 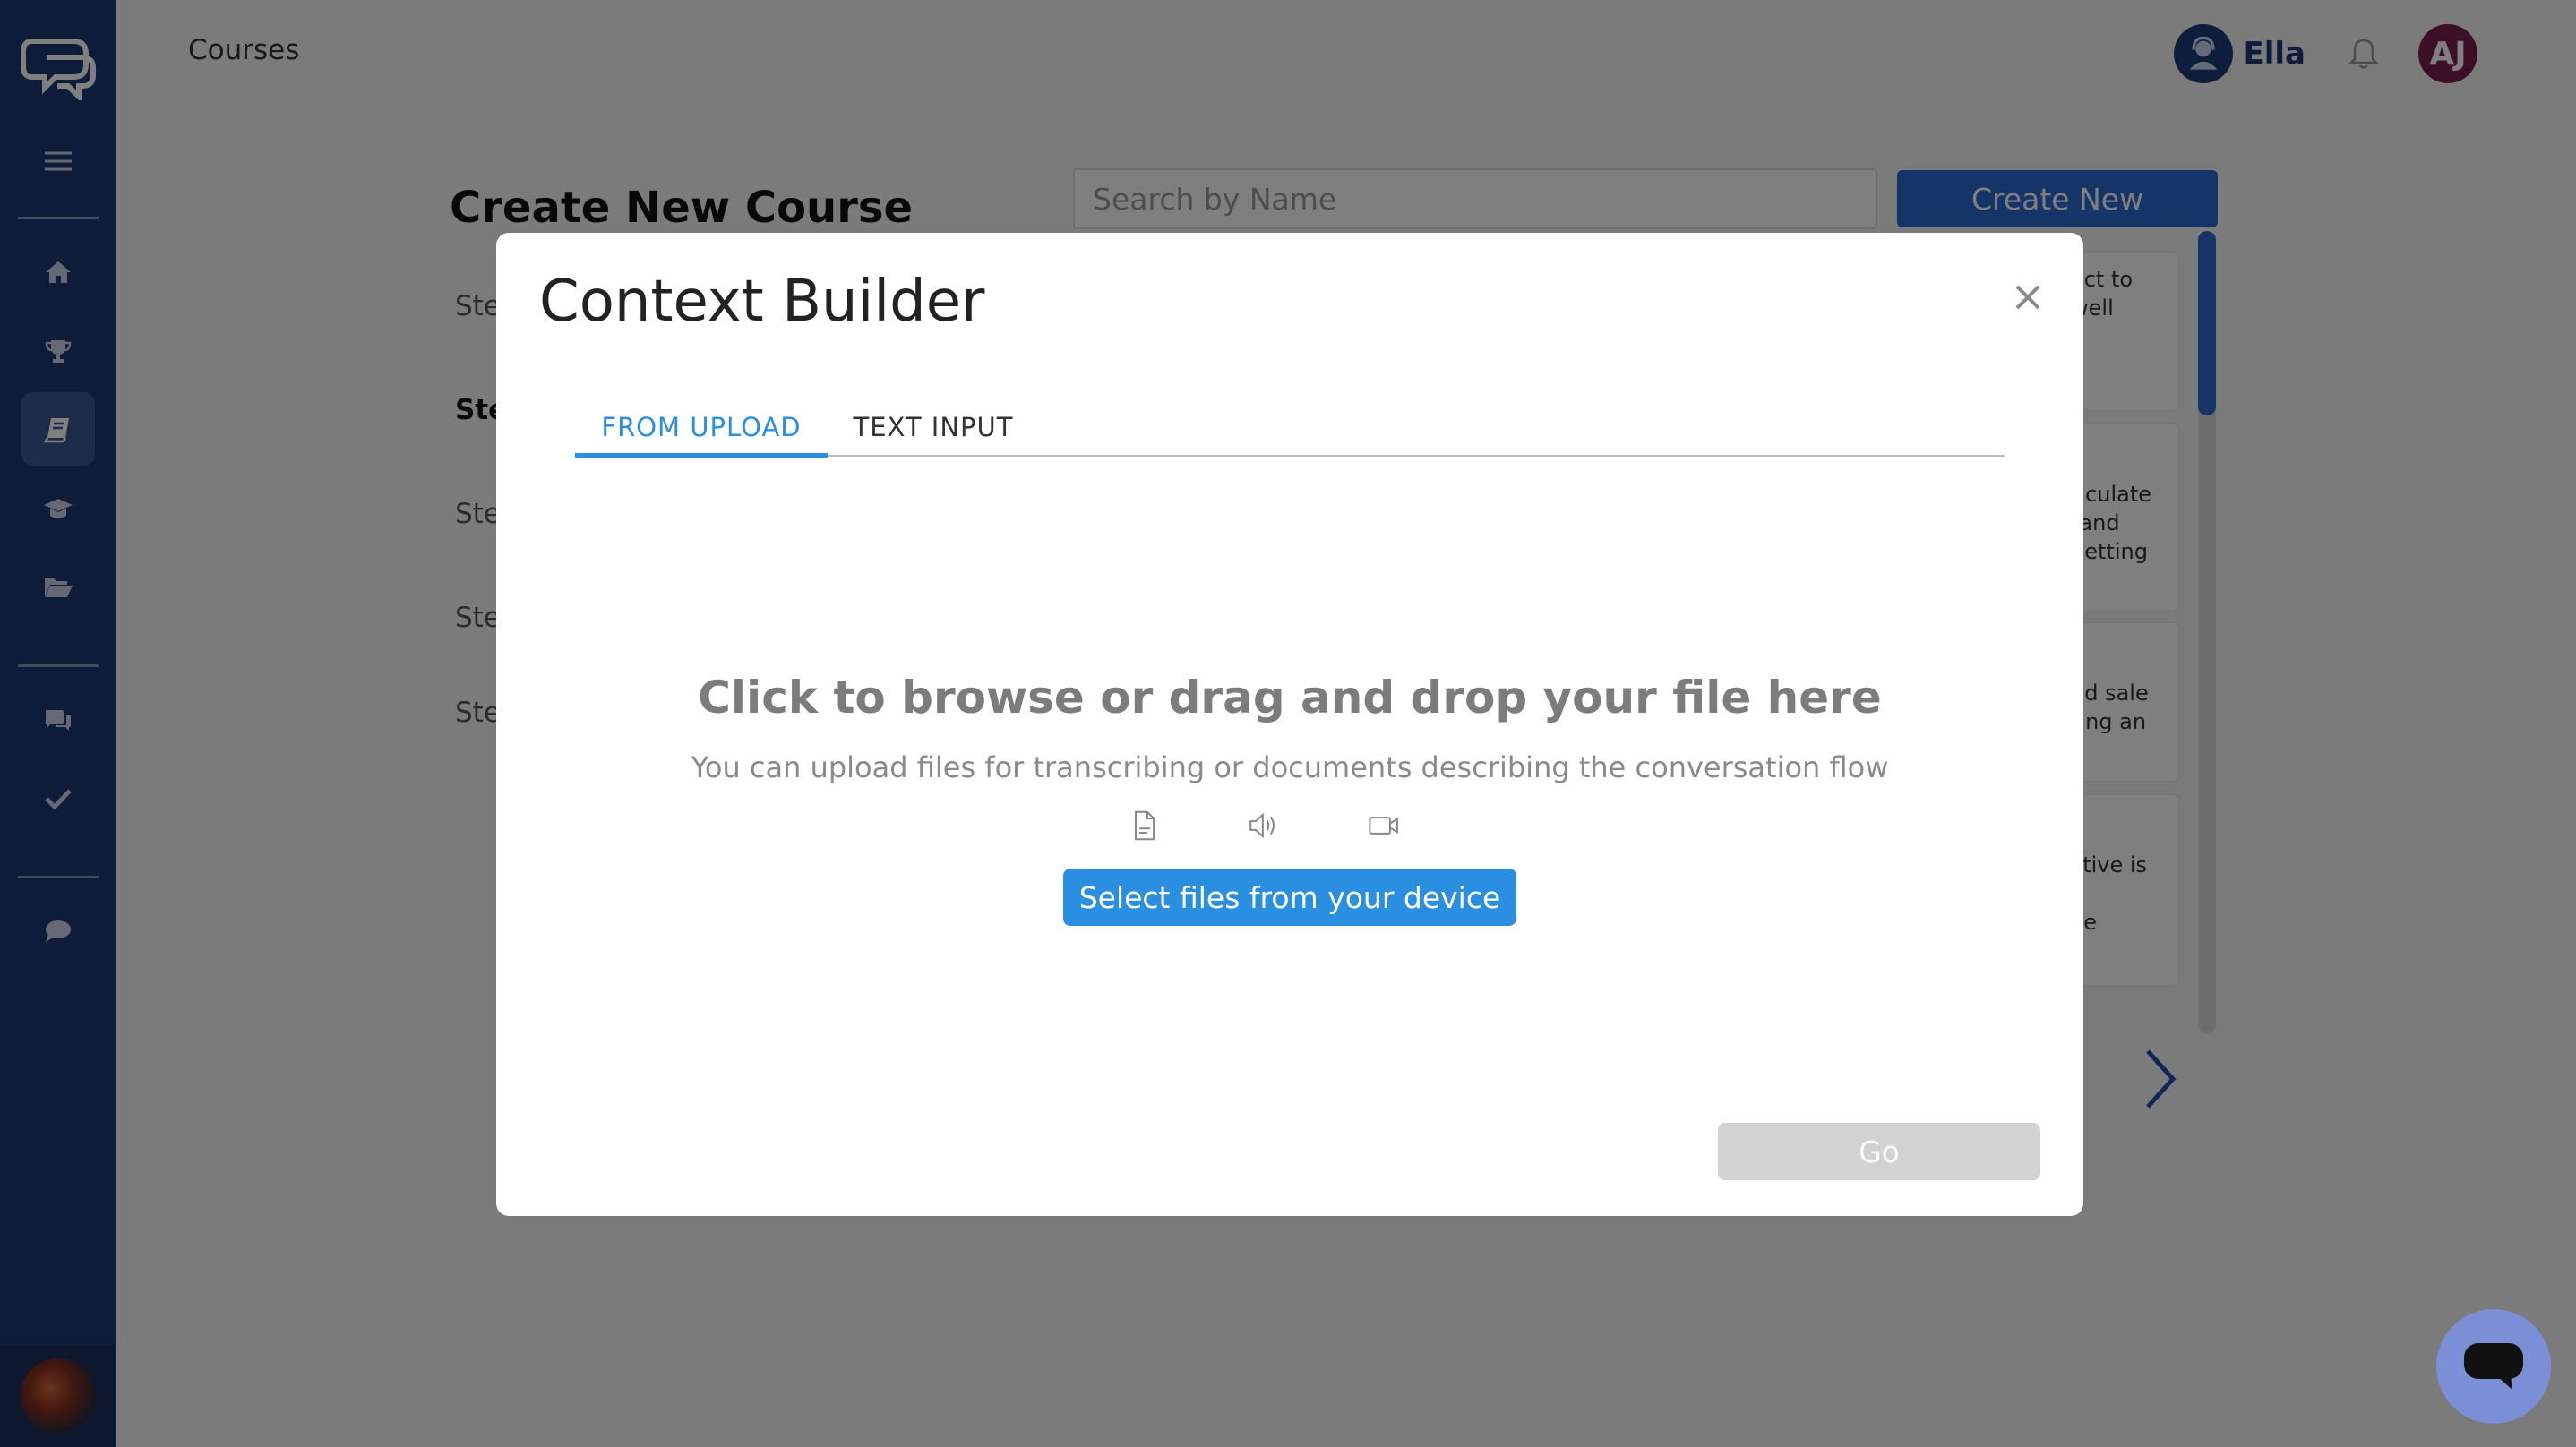 I want to click on video-icon, so click(x=1383, y=826).